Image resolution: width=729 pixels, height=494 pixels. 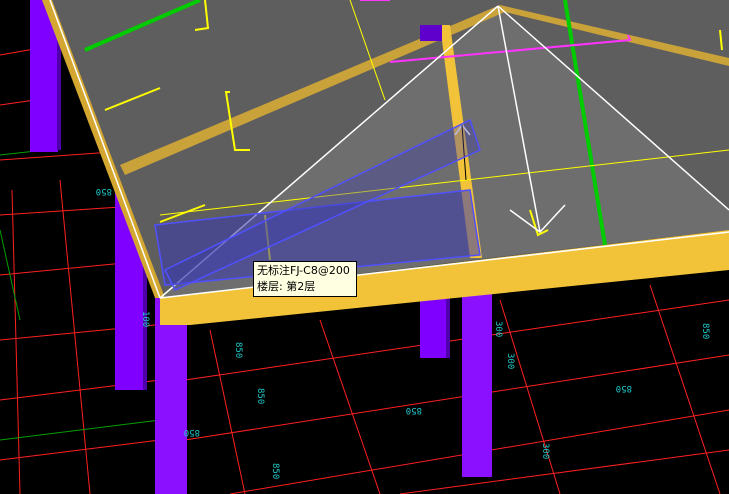 What do you see at coordinates (286, 286) in the screenshot?
I see `tooltip-floor: 楼层: 第2层` at bounding box center [286, 286].